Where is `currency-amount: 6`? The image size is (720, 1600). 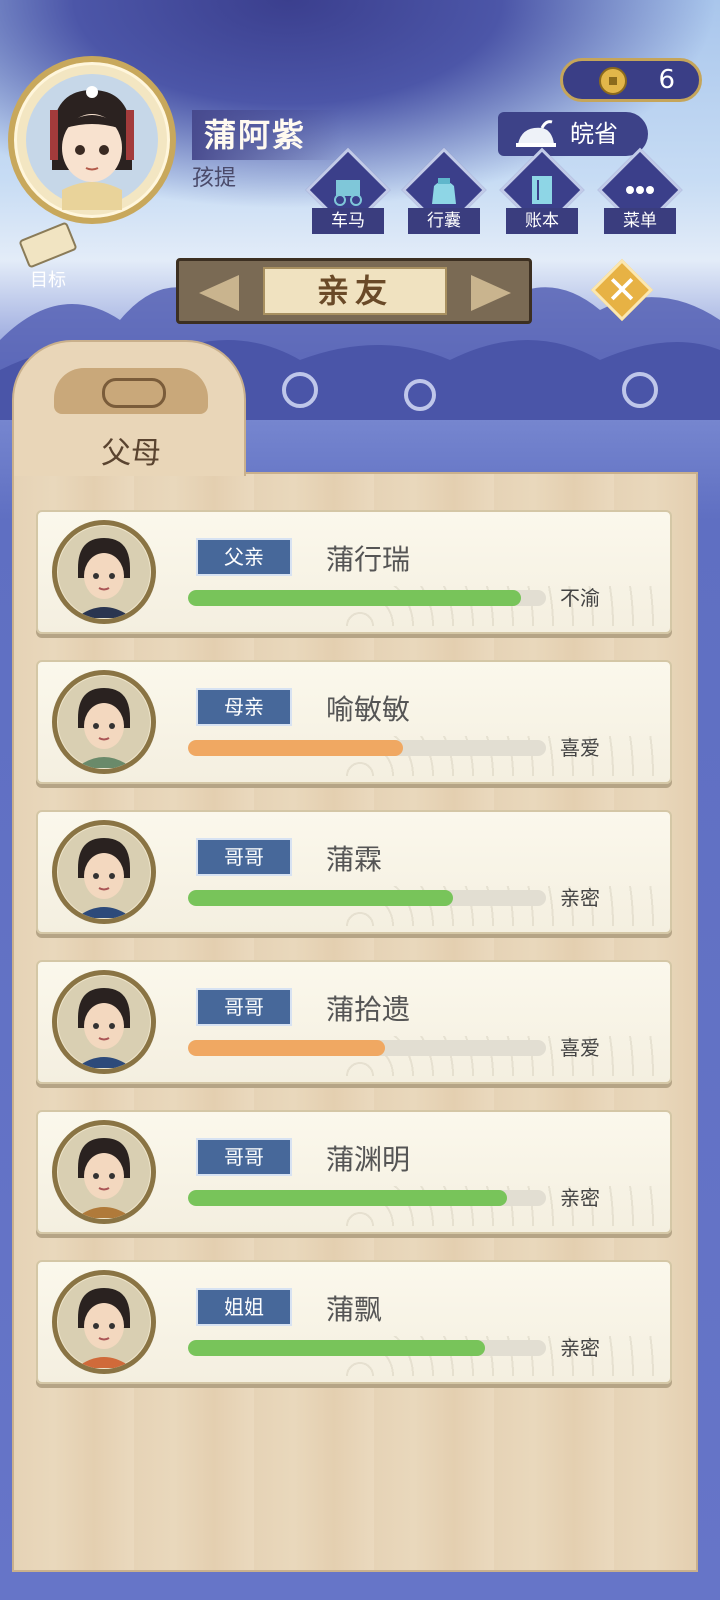 currency-amount: 6 is located at coordinates (666, 80).